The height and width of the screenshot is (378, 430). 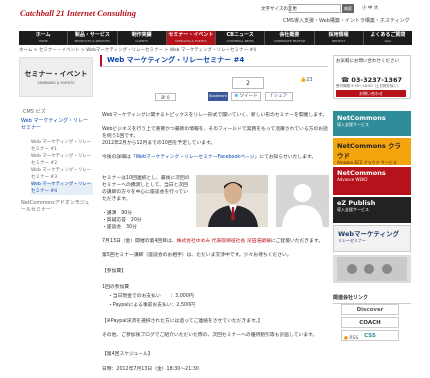 I want to click on speaker-photo, so click(x=232, y=201).